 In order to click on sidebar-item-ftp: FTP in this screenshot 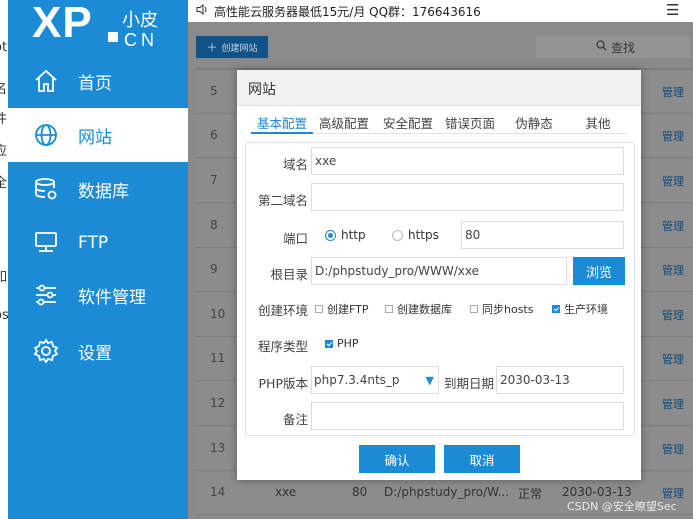, I will do `click(98, 243)`.